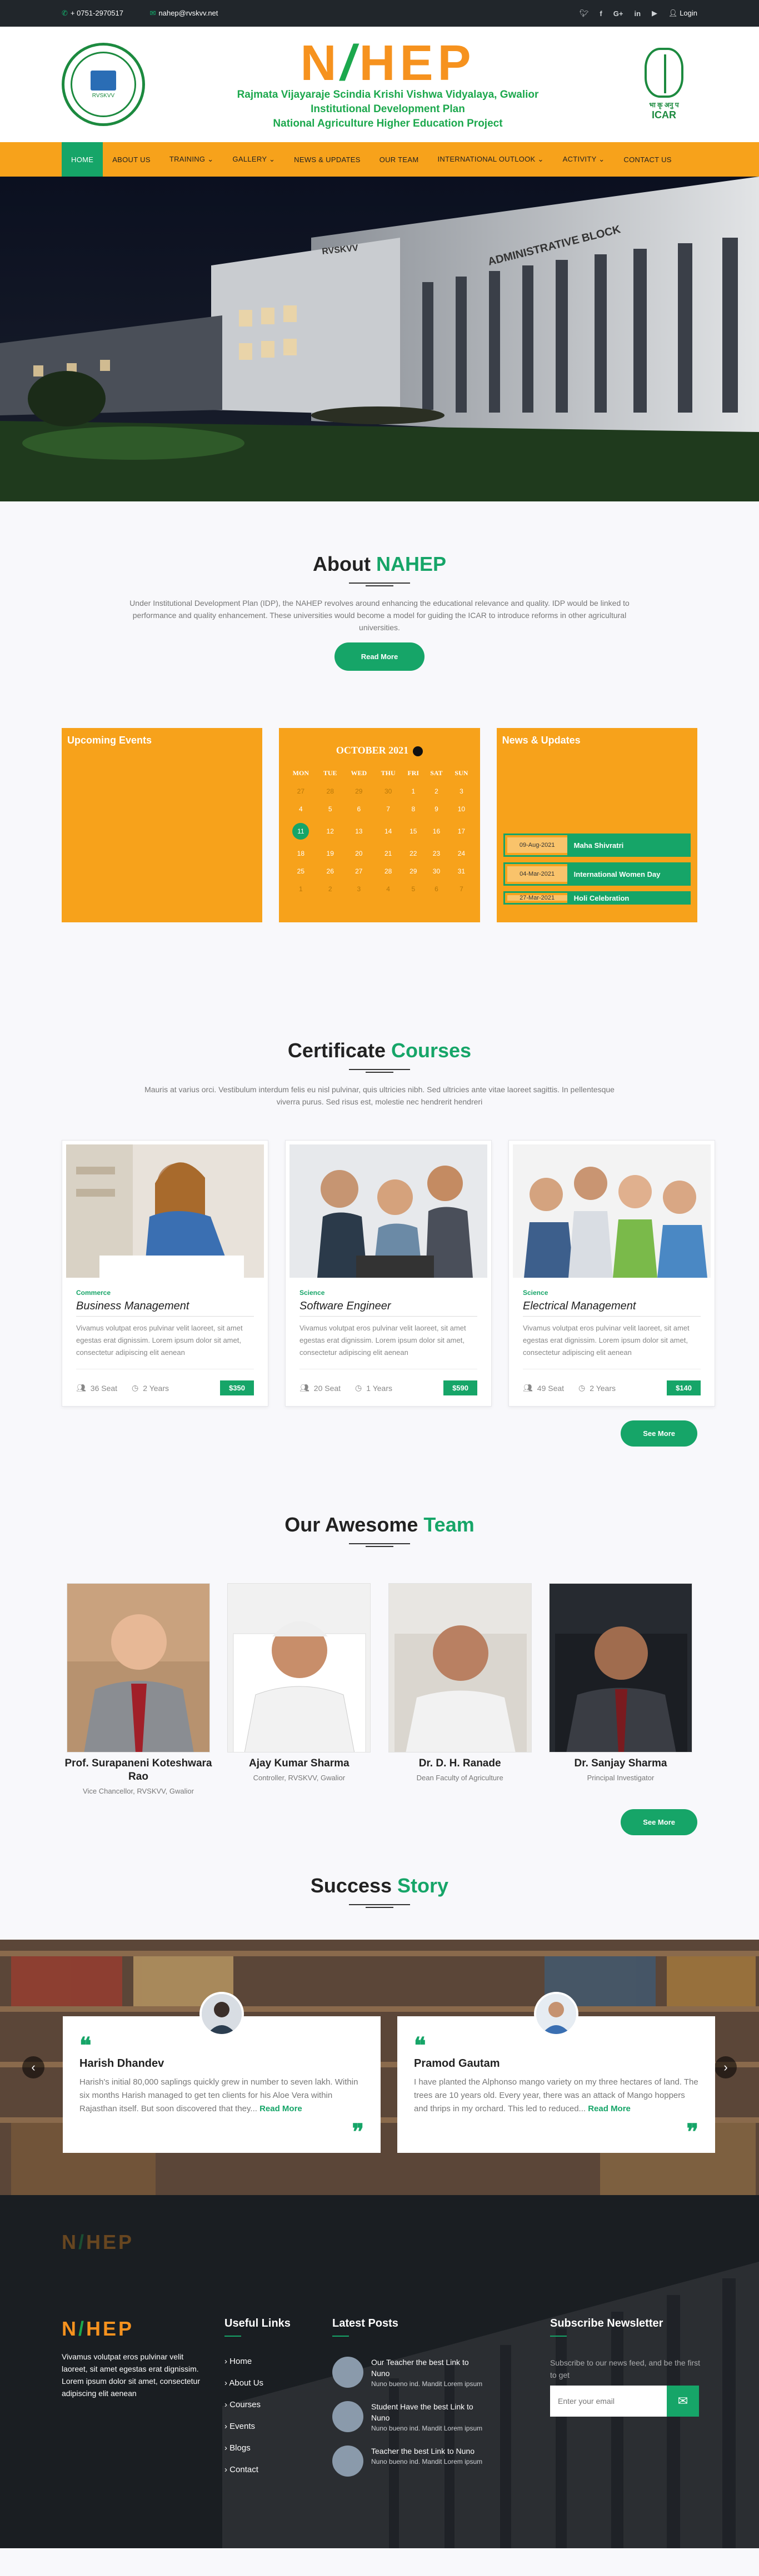  Describe the element at coordinates (165, 1308) in the screenshot. I see `course-name: Business Management` at that location.